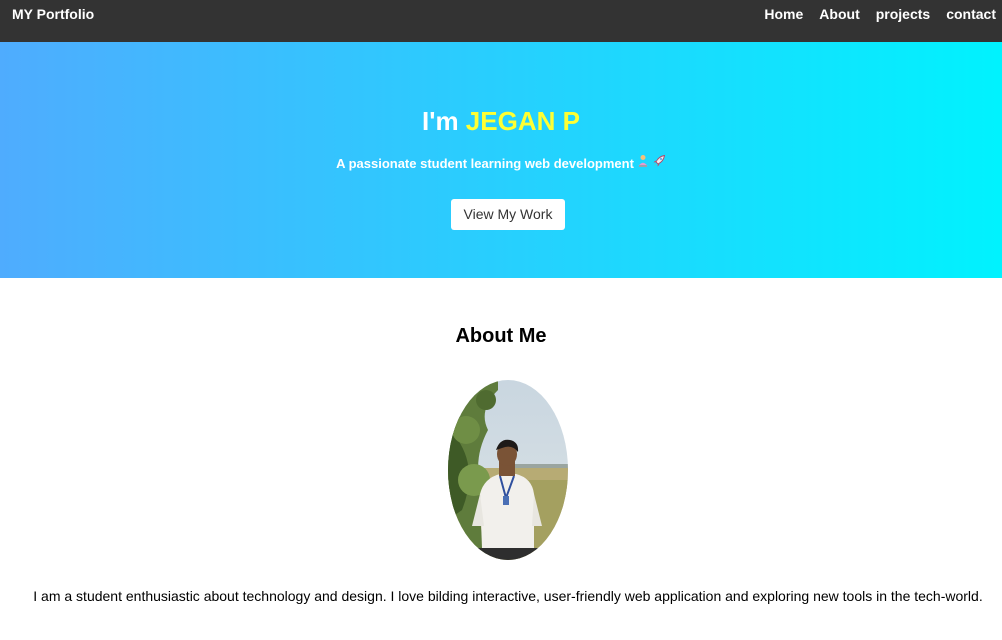 The height and width of the screenshot is (640, 1002). Describe the element at coordinates (501, 21) in the screenshot. I see `navbar: MY Portfolio Home About projects contact` at that location.